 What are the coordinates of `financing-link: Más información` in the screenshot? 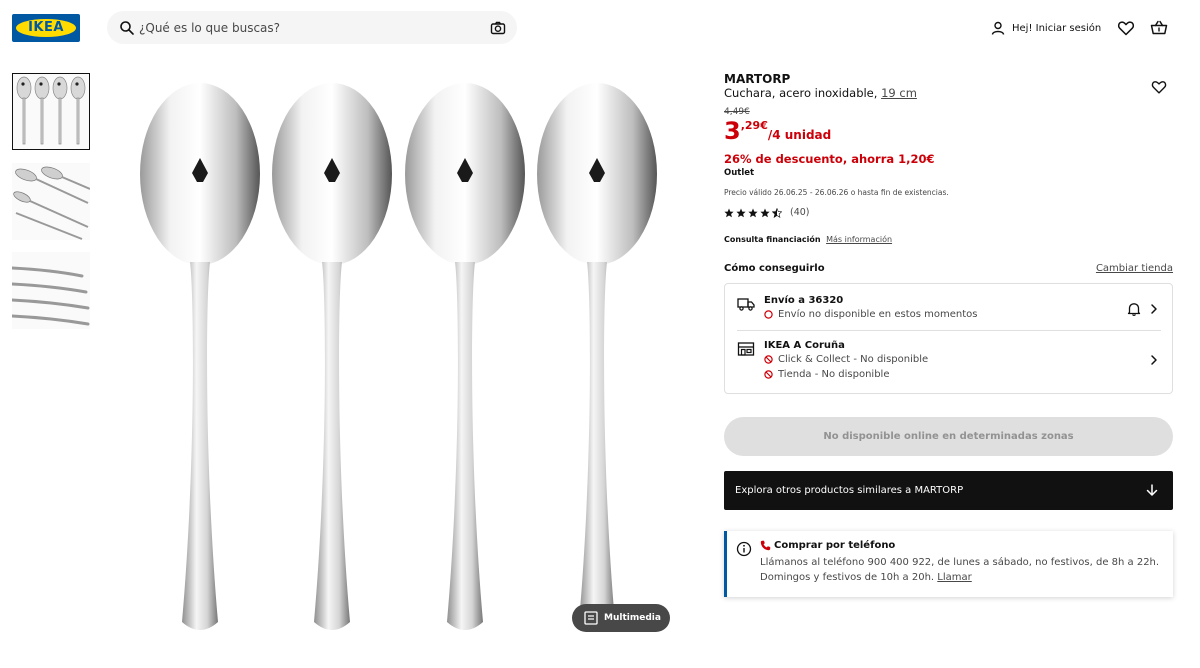 It's located at (859, 239).